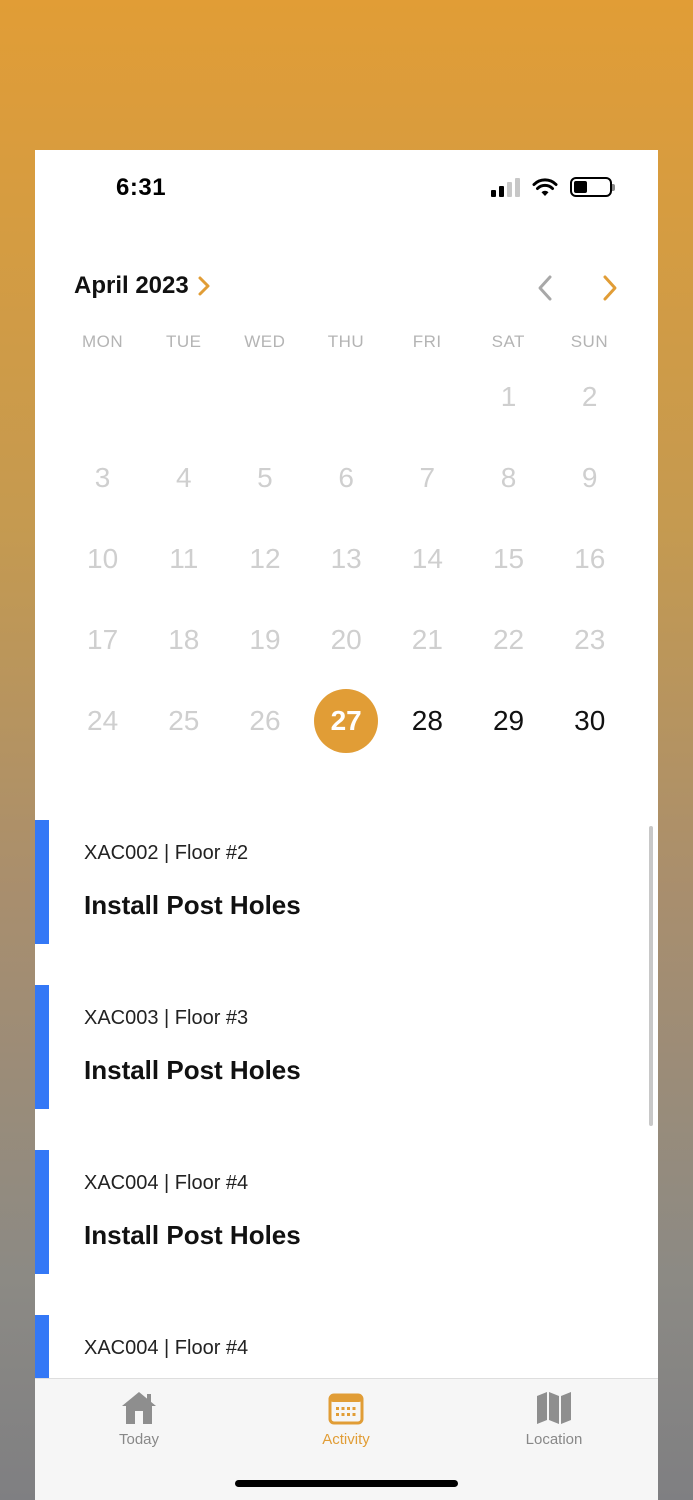 The height and width of the screenshot is (1500, 693). I want to click on home-icon, so click(139, 1408).